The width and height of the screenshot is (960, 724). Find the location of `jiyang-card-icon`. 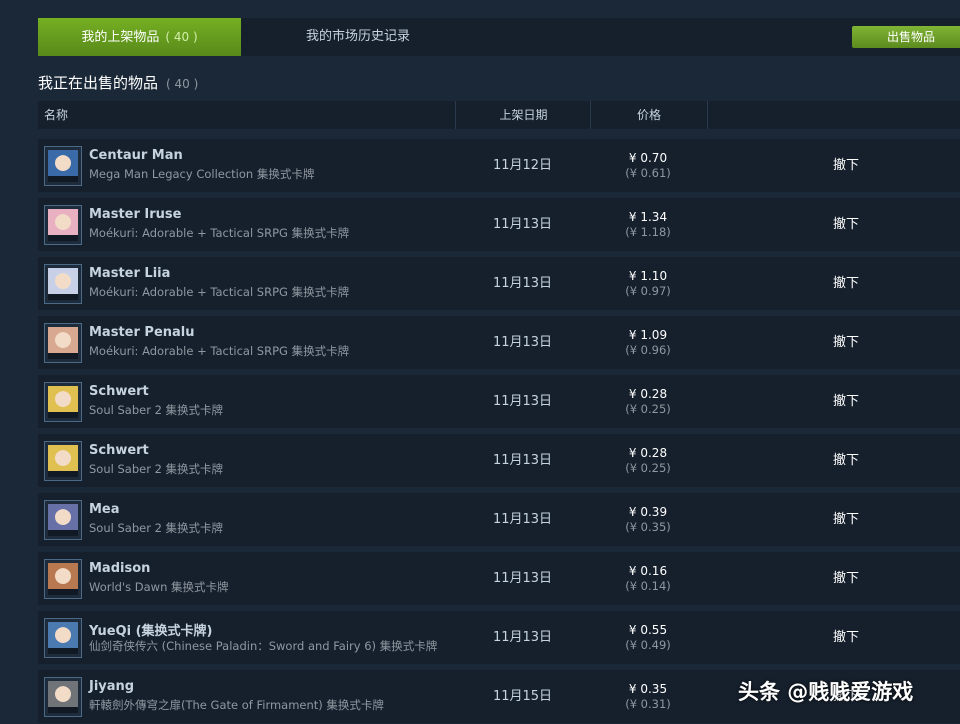

jiyang-card-icon is located at coordinates (63, 697).